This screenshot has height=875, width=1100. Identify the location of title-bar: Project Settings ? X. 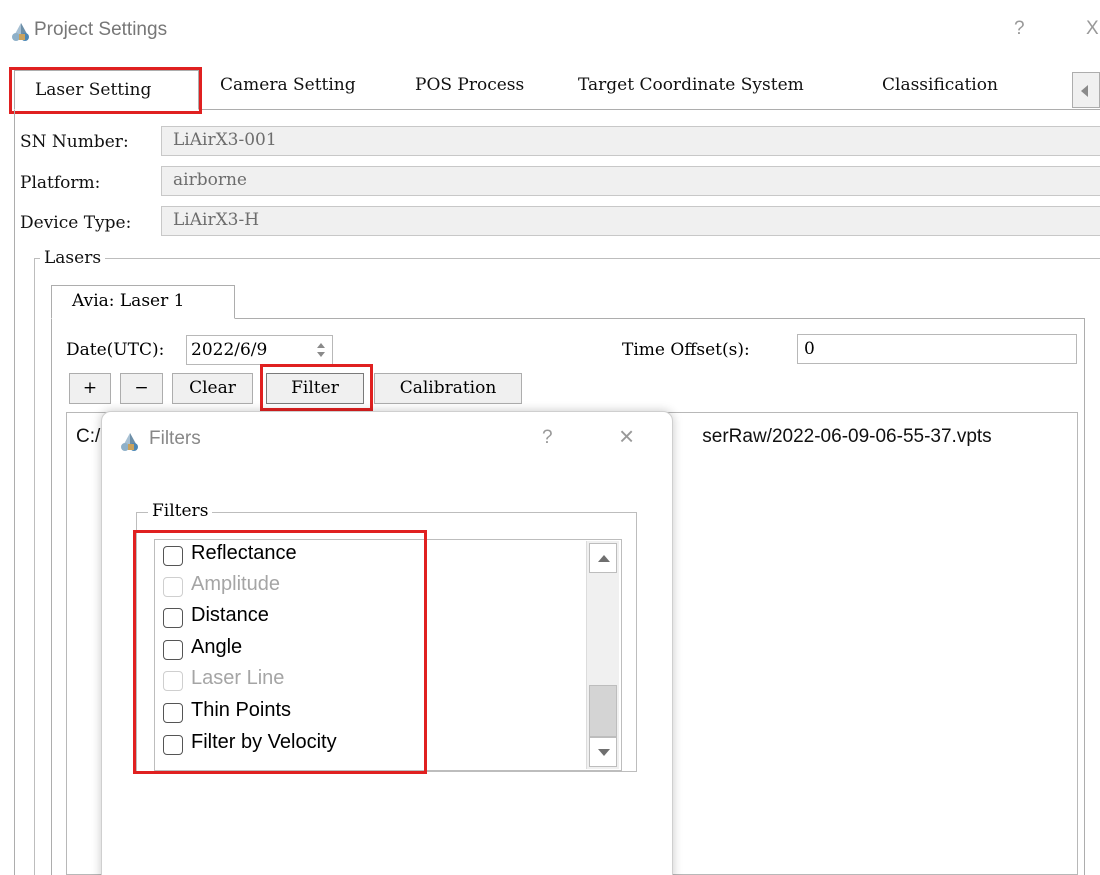
(550, 31).